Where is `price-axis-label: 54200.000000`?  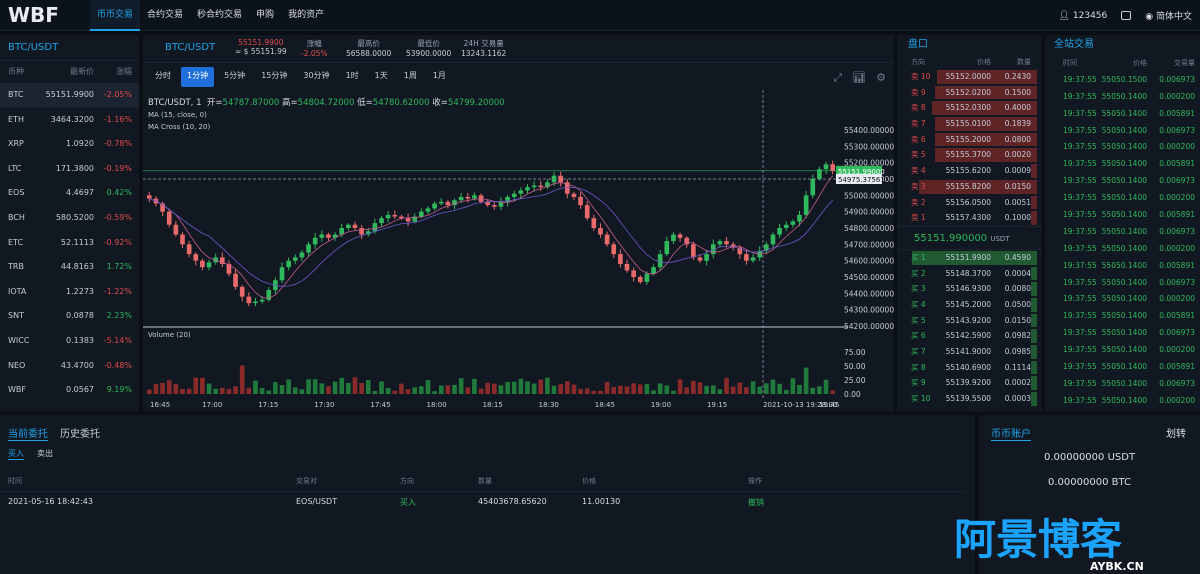
price-axis-label: 54200.000000 is located at coordinates (869, 326).